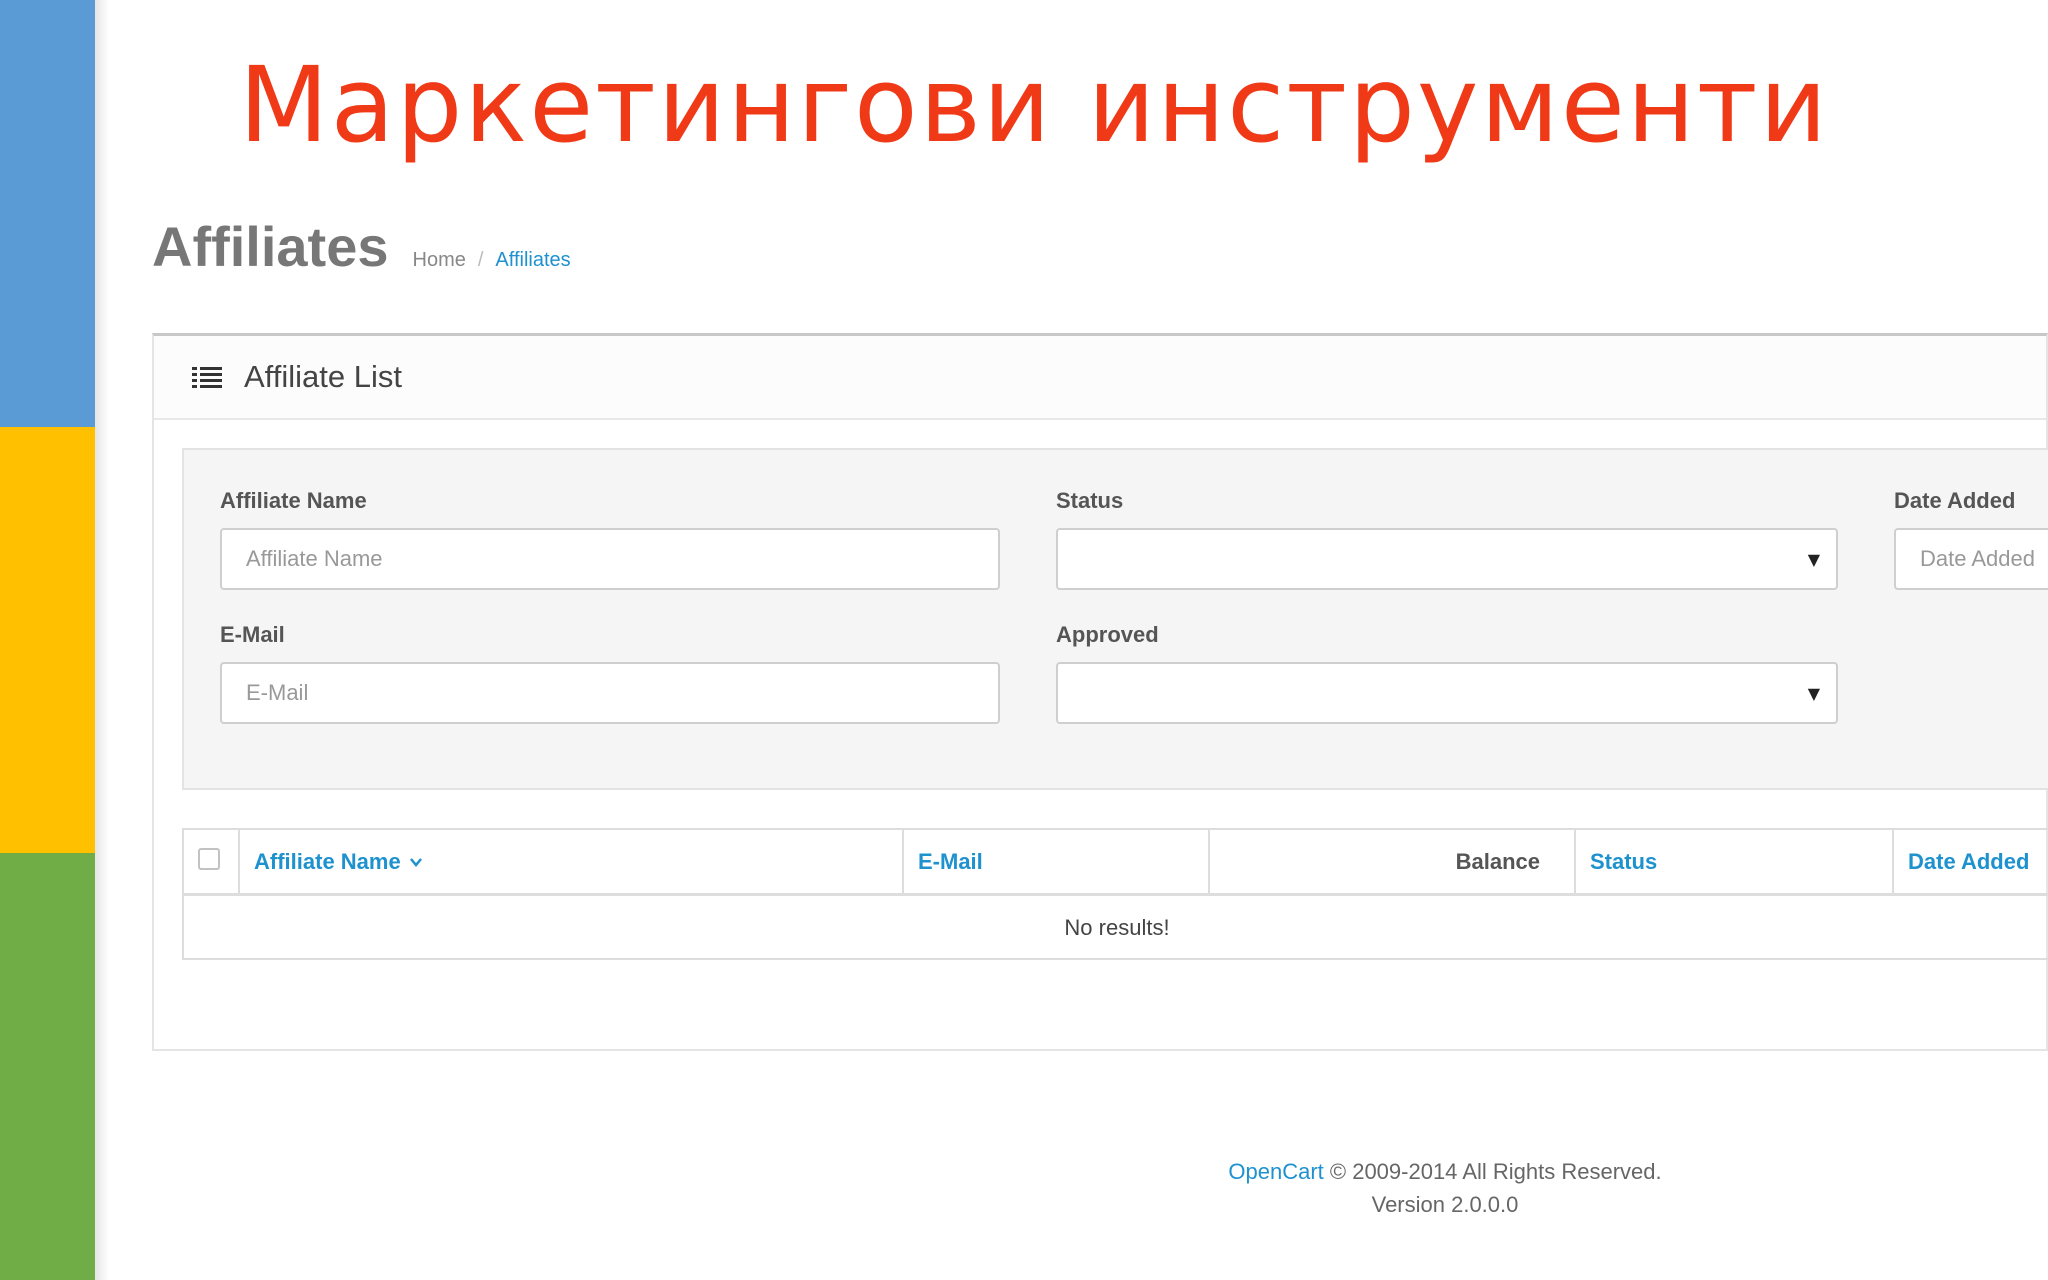 This screenshot has width=2048, height=1280. I want to click on list-icon, so click(207, 377).